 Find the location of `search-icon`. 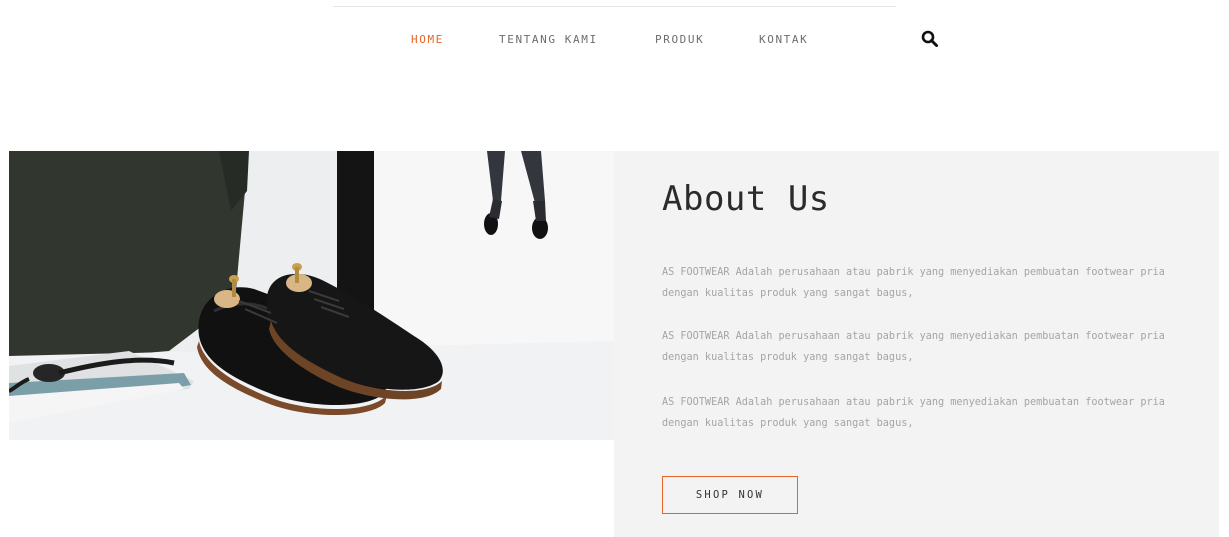

search-icon is located at coordinates (930, 39).